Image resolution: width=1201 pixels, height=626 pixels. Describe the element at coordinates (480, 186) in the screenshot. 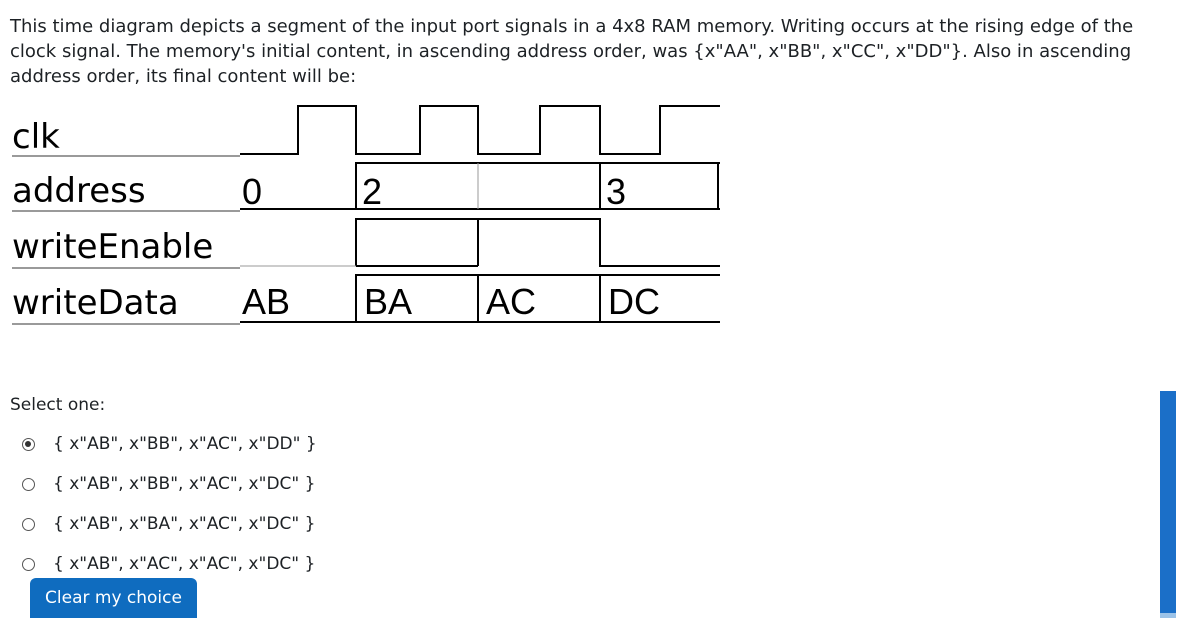

I see `address-waveform` at that location.